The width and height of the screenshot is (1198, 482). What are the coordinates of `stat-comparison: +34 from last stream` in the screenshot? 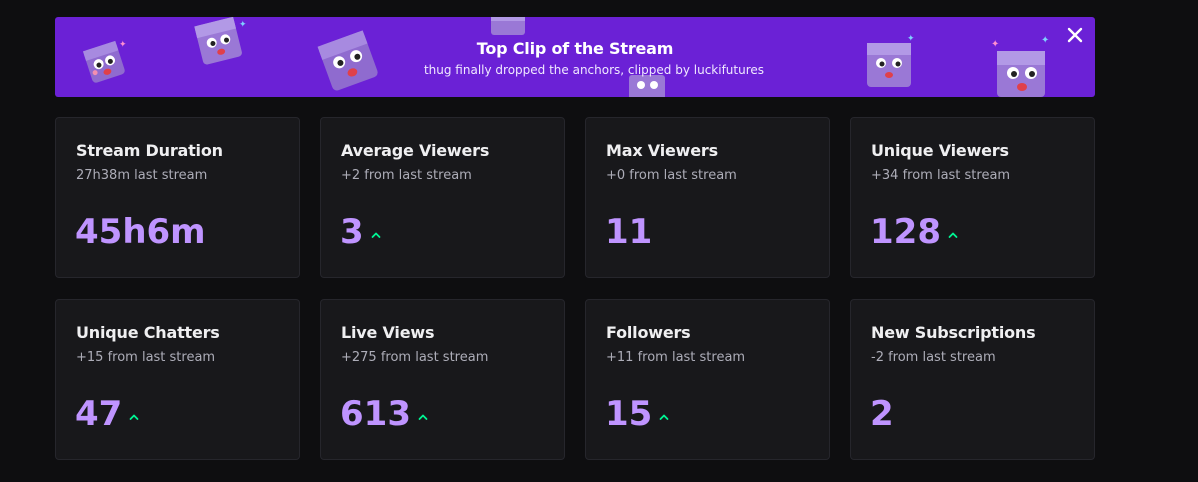 It's located at (941, 175).